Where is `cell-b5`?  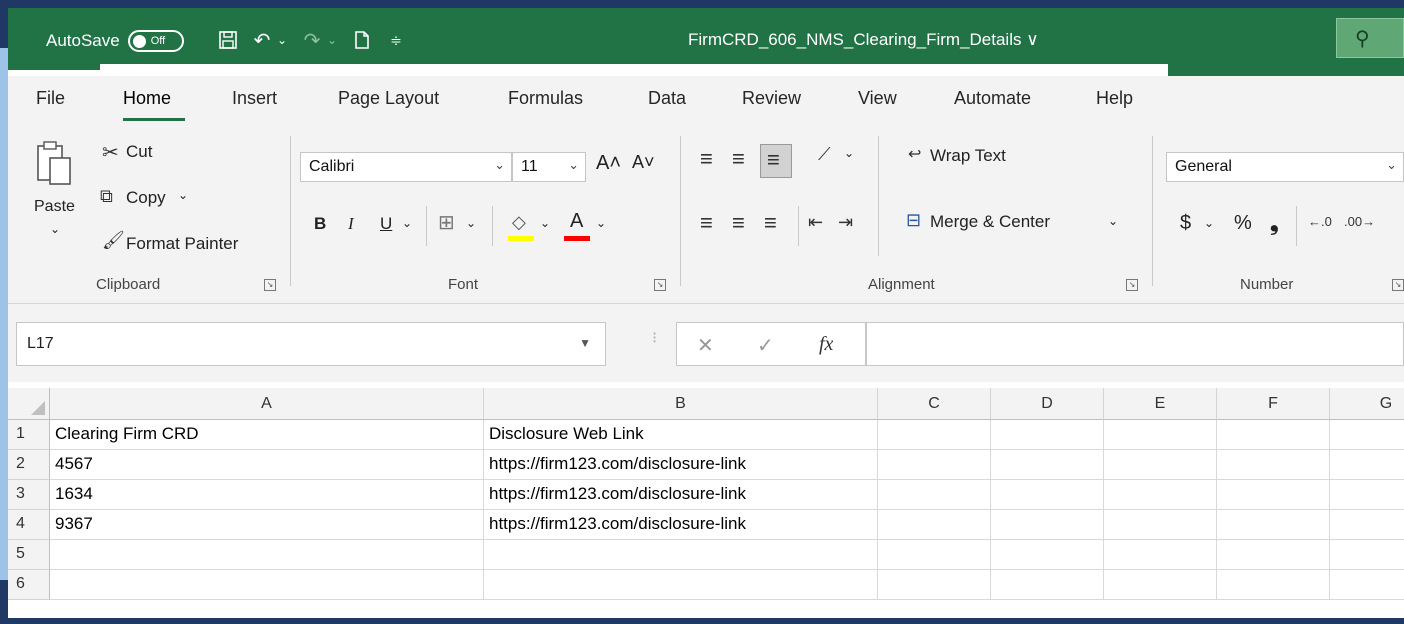
cell-b5 is located at coordinates (681, 555).